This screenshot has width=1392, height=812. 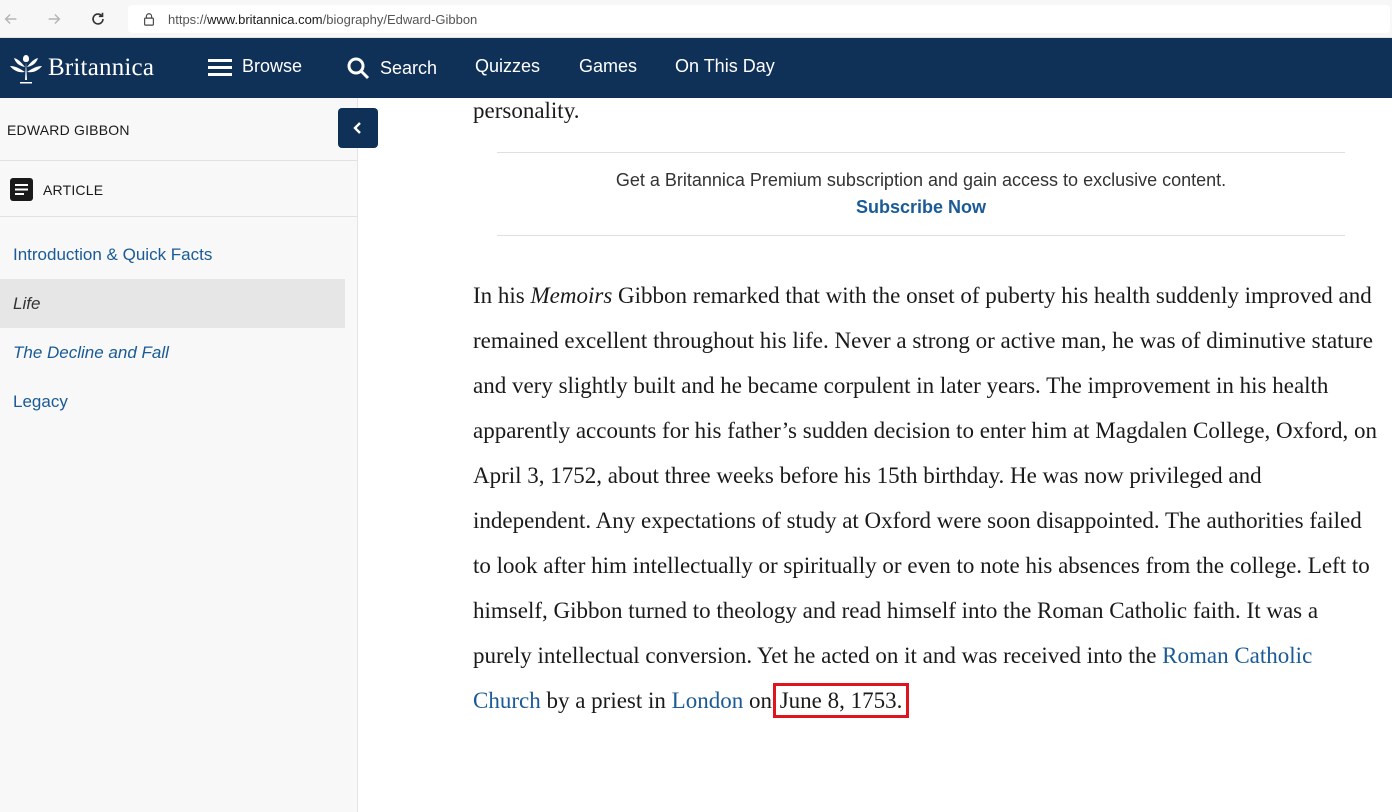 I want to click on reload-icon, so click(x=98, y=19).